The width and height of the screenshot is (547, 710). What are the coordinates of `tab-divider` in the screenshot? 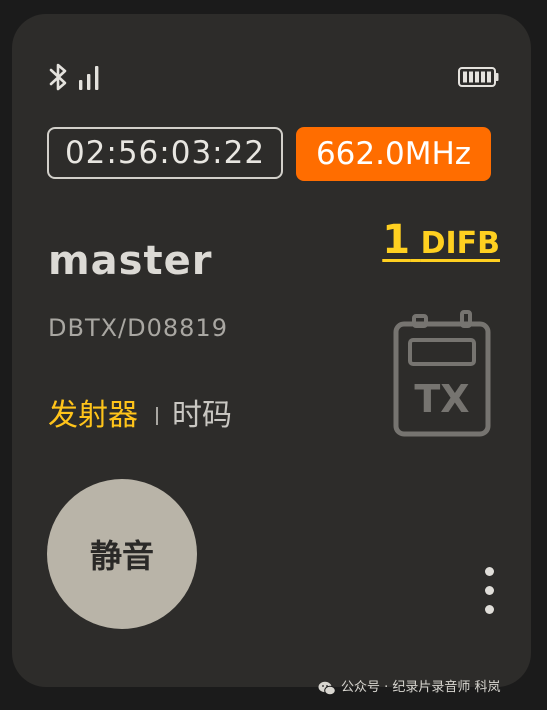 It's located at (157, 416).